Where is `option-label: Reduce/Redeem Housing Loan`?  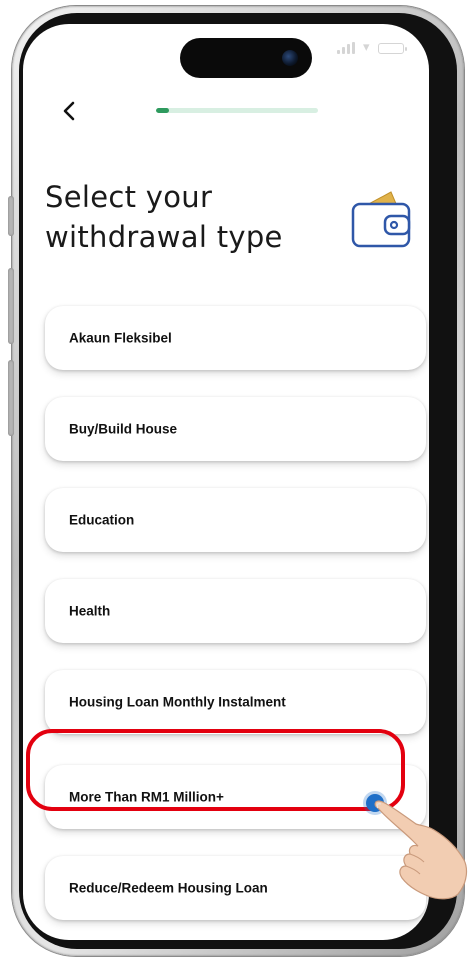 option-label: Reduce/Redeem Housing Loan is located at coordinates (168, 888).